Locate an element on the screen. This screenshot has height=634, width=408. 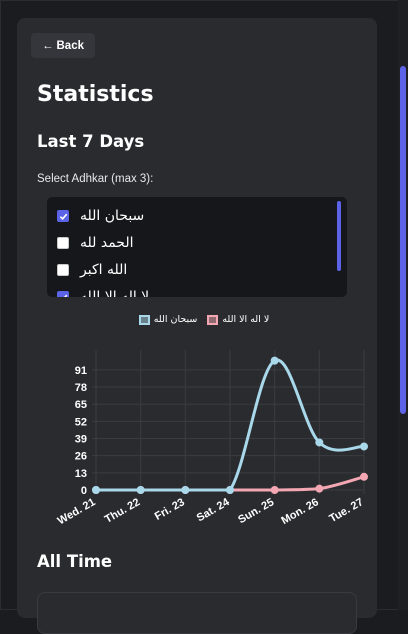
back-button: ← Back is located at coordinates (63, 45).